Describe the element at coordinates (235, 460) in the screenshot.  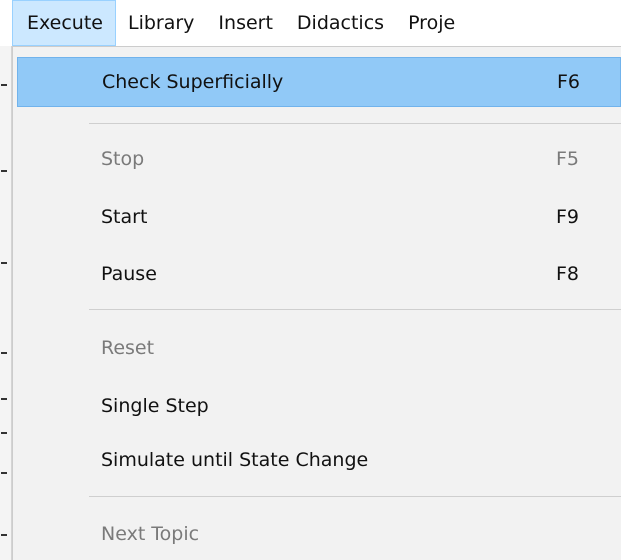
I see `menu-item-label: Simulate until State Change` at that location.